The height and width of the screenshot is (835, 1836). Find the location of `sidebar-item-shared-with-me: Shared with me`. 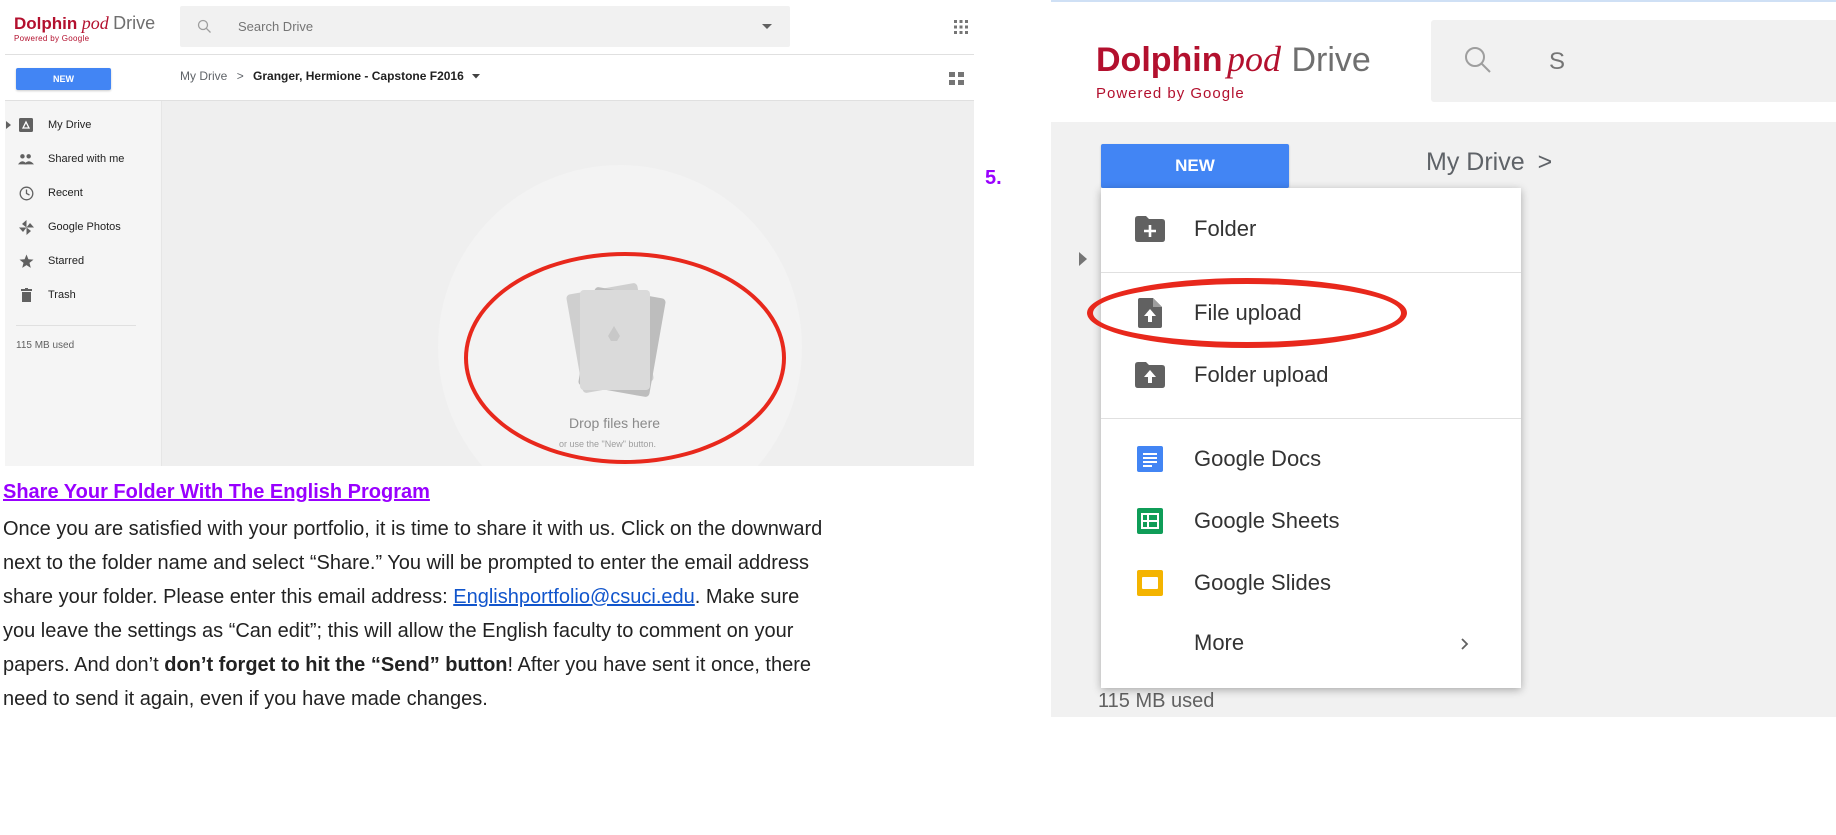

sidebar-item-shared-with-me: Shared with me is located at coordinates (83, 159).